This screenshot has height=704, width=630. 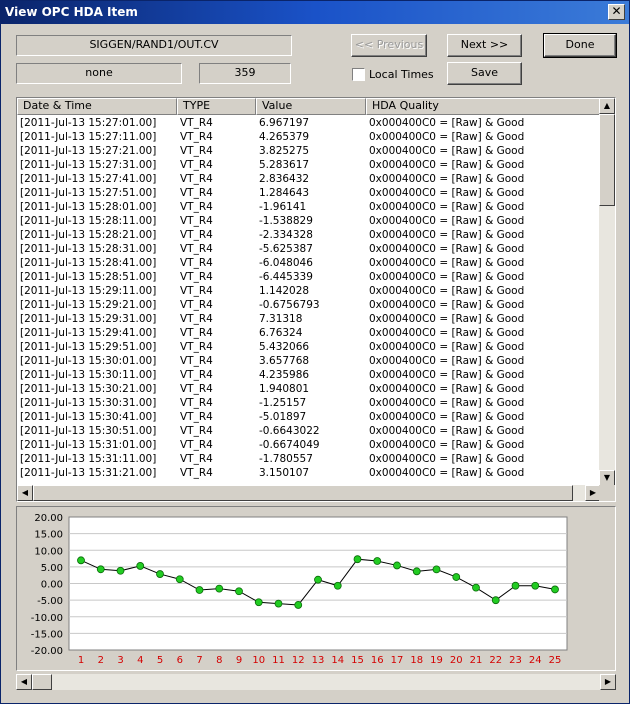 I want to click on date-time-cell: [2011-Jul-13 15:30:01.00], so click(x=88, y=361).